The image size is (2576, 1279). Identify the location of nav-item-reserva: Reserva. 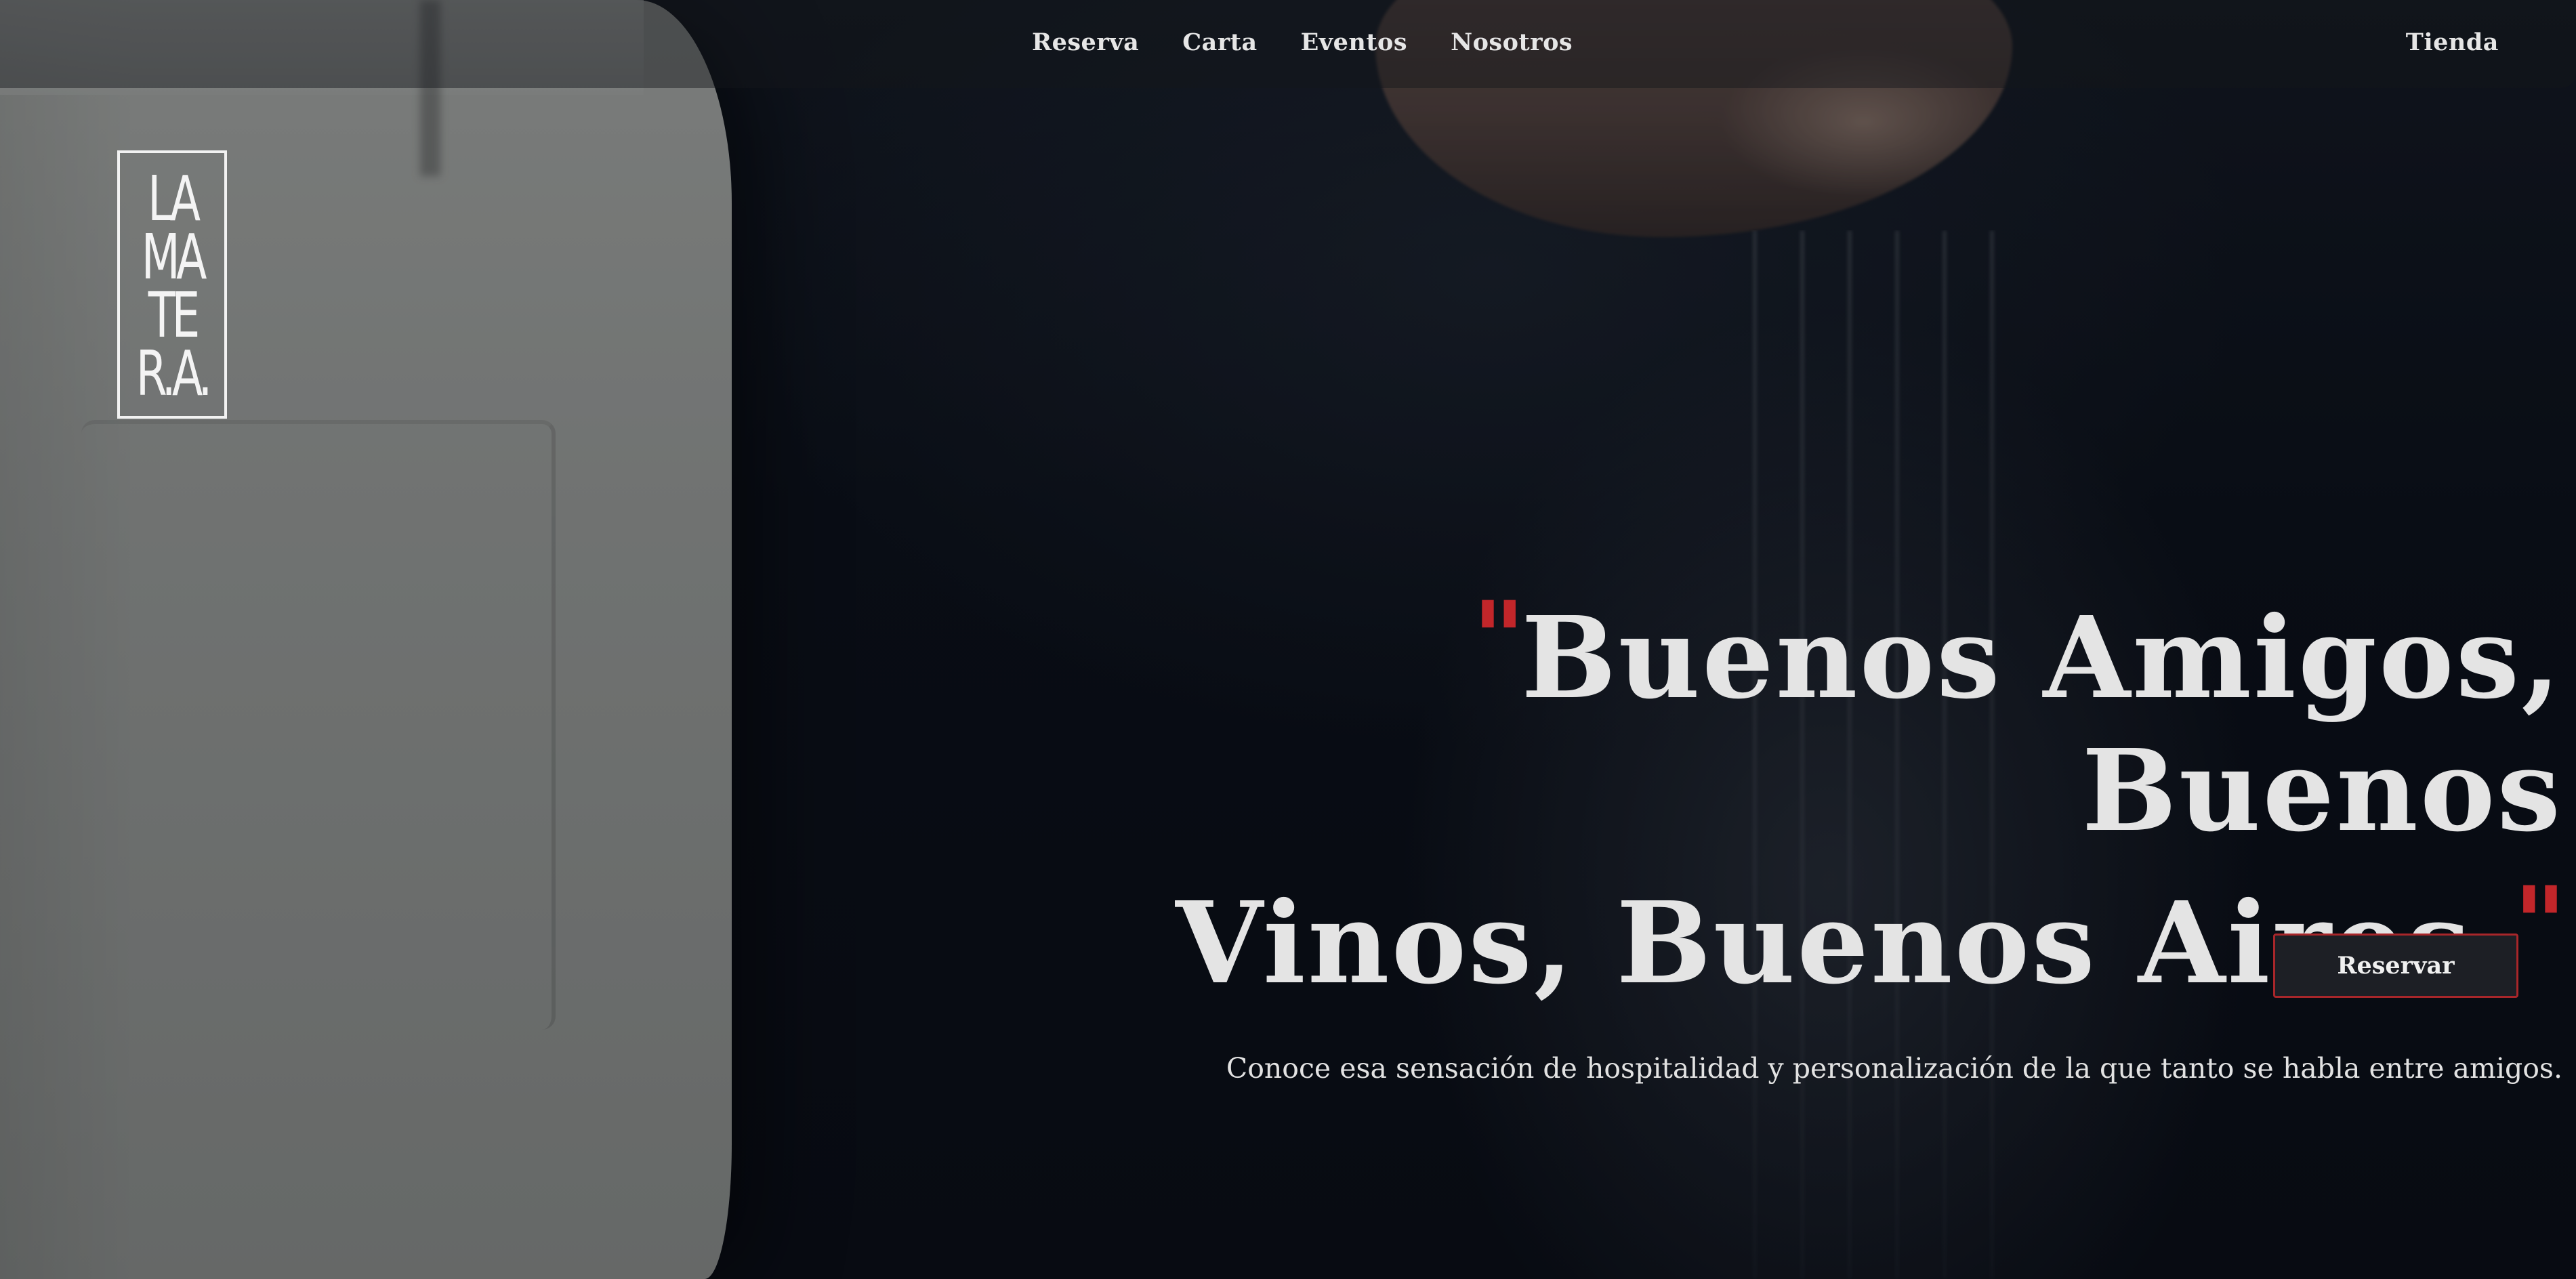
(1085, 42).